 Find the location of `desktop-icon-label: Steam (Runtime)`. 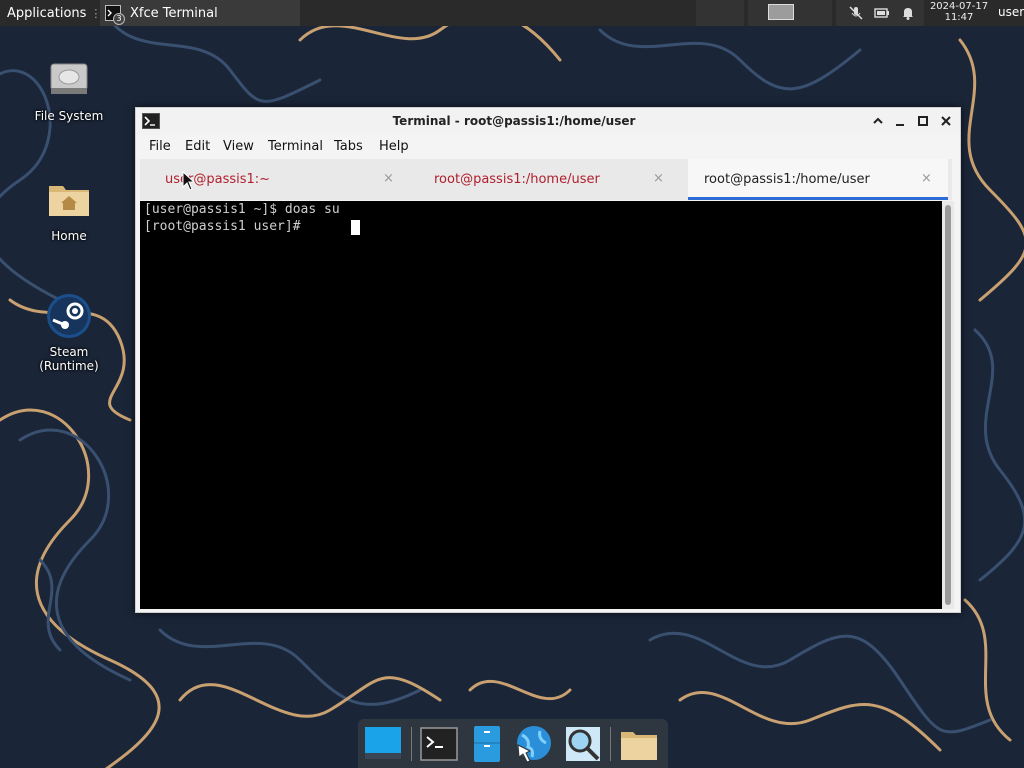

desktop-icon-label: Steam (Runtime) is located at coordinates (69, 359).